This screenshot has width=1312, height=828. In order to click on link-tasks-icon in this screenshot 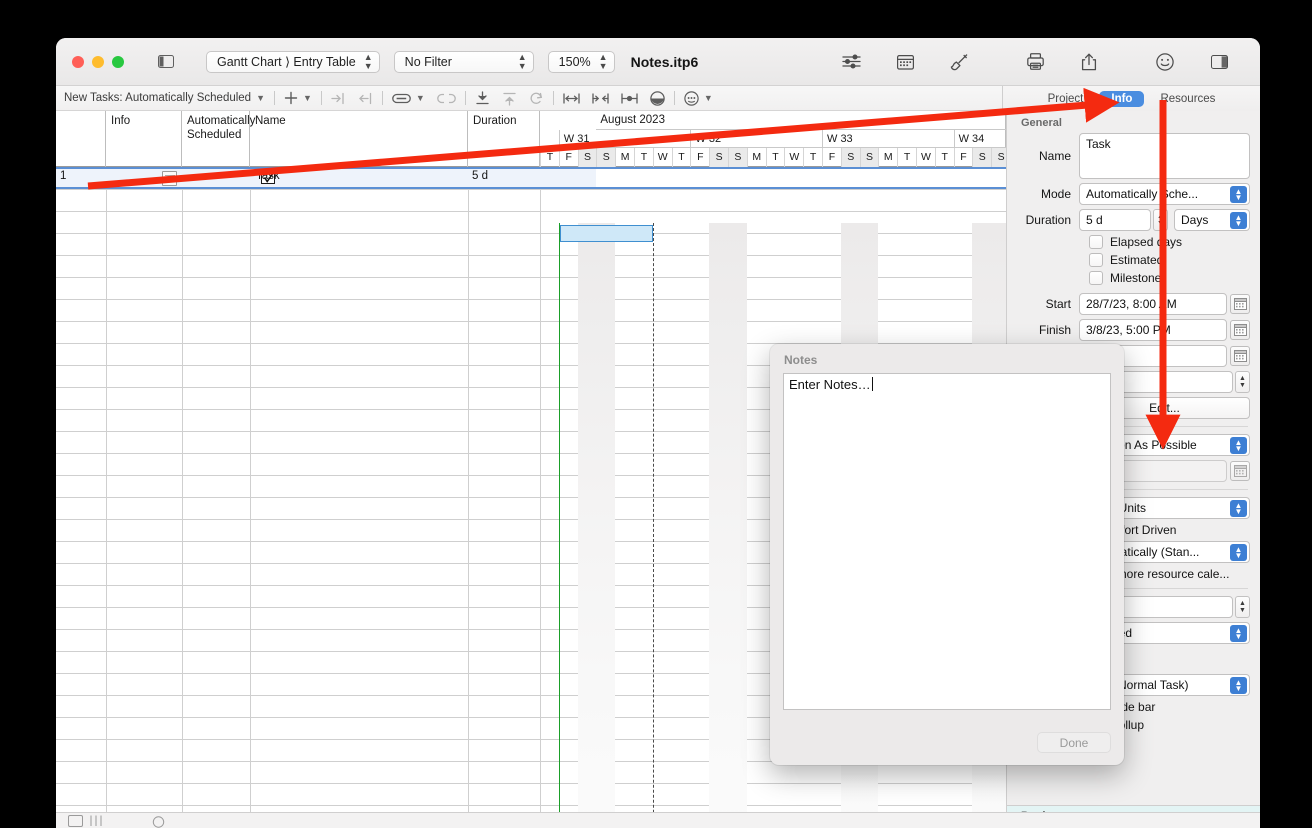, I will do `click(401, 98)`.